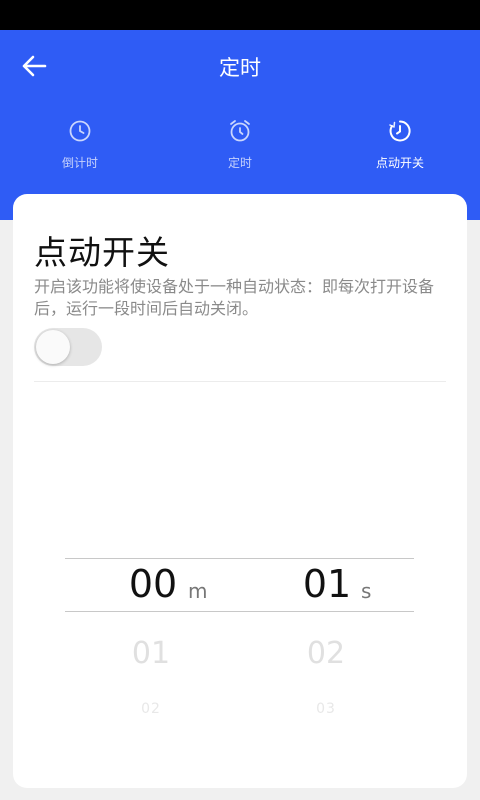  I want to click on seconds-far-option: 03, so click(326, 707).